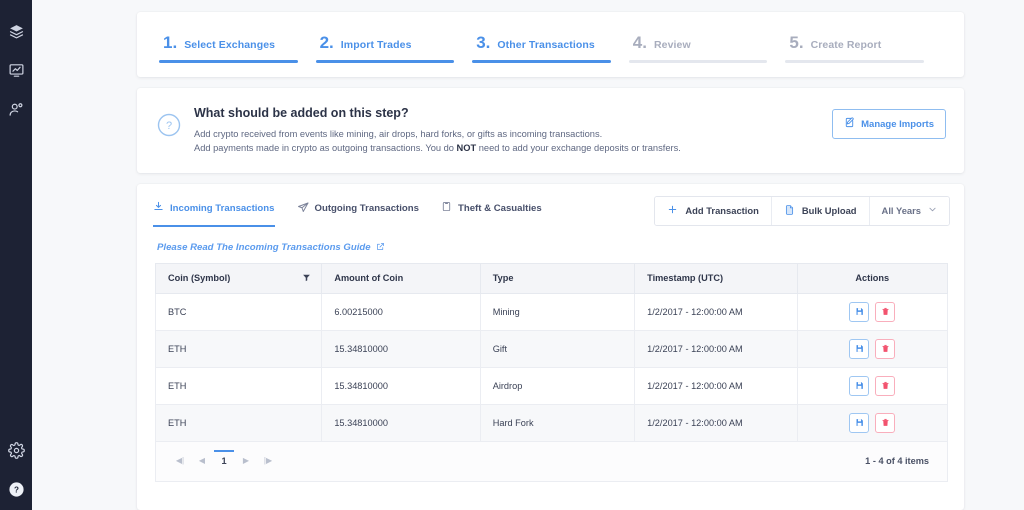 The image size is (1024, 510). I want to click on step-number: 3., so click(483, 42).